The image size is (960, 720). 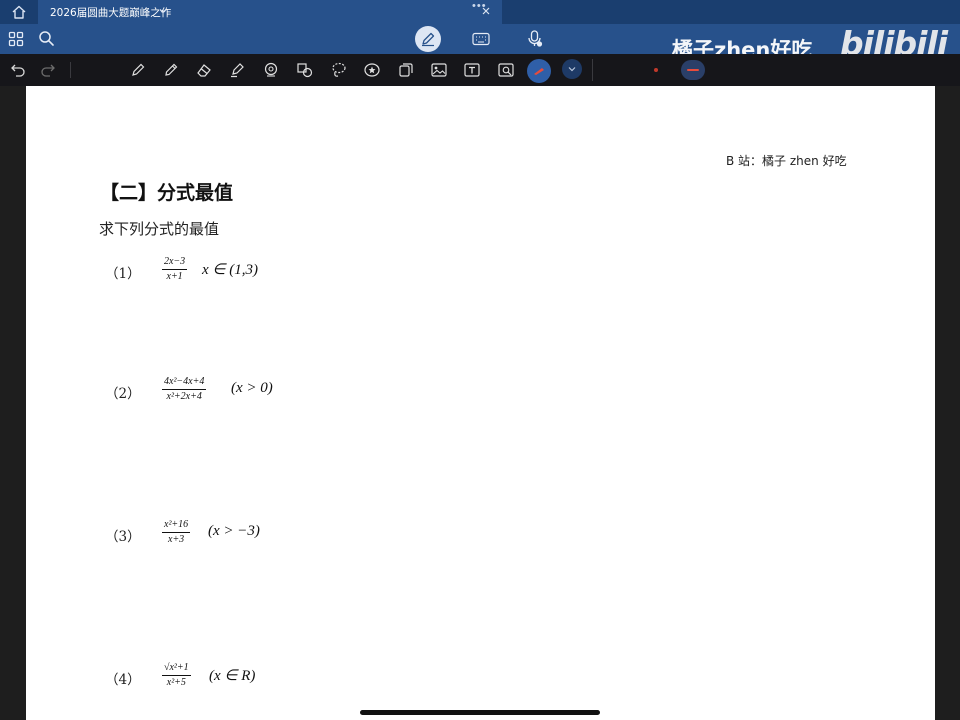 What do you see at coordinates (167, 193) in the screenshot?
I see `section-heading: 【二】分式最值` at bounding box center [167, 193].